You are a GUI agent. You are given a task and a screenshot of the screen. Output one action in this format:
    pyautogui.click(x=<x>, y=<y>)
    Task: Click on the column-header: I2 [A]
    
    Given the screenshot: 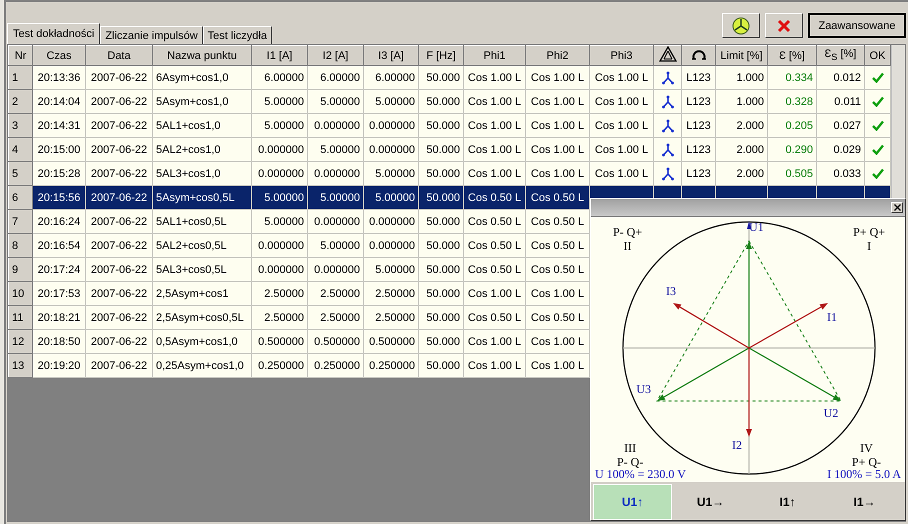 What is the action you would take?
    pyautogui.click(x=336, y=56)
    